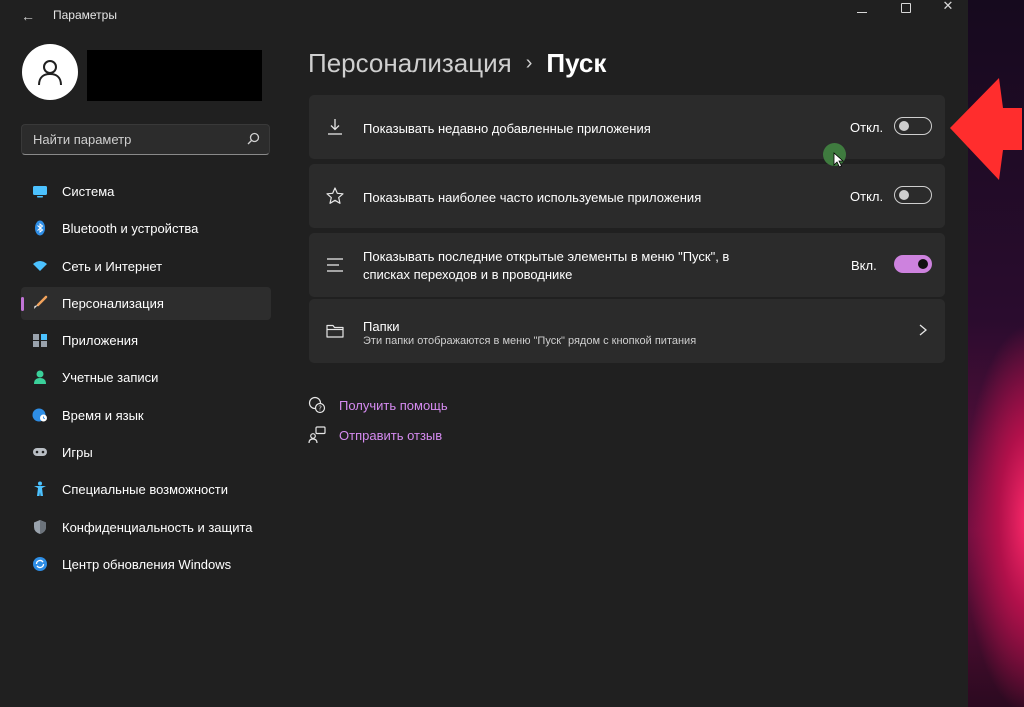  What do you see at coordinates (335, 265) in the screenshot?
I see `list-icon` at bounding box center [335, 265].